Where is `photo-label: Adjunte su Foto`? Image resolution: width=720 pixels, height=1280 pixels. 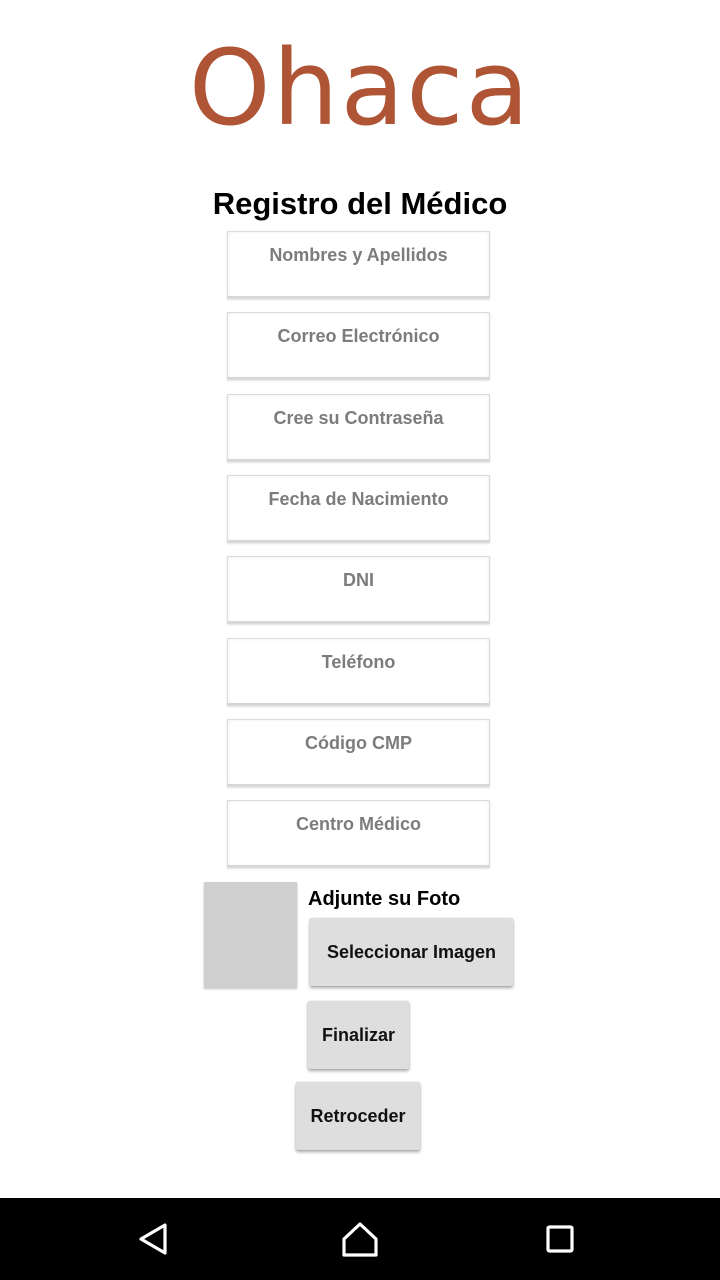 photo-label: Adjunte su Foto is located at coordinates (384, 899).